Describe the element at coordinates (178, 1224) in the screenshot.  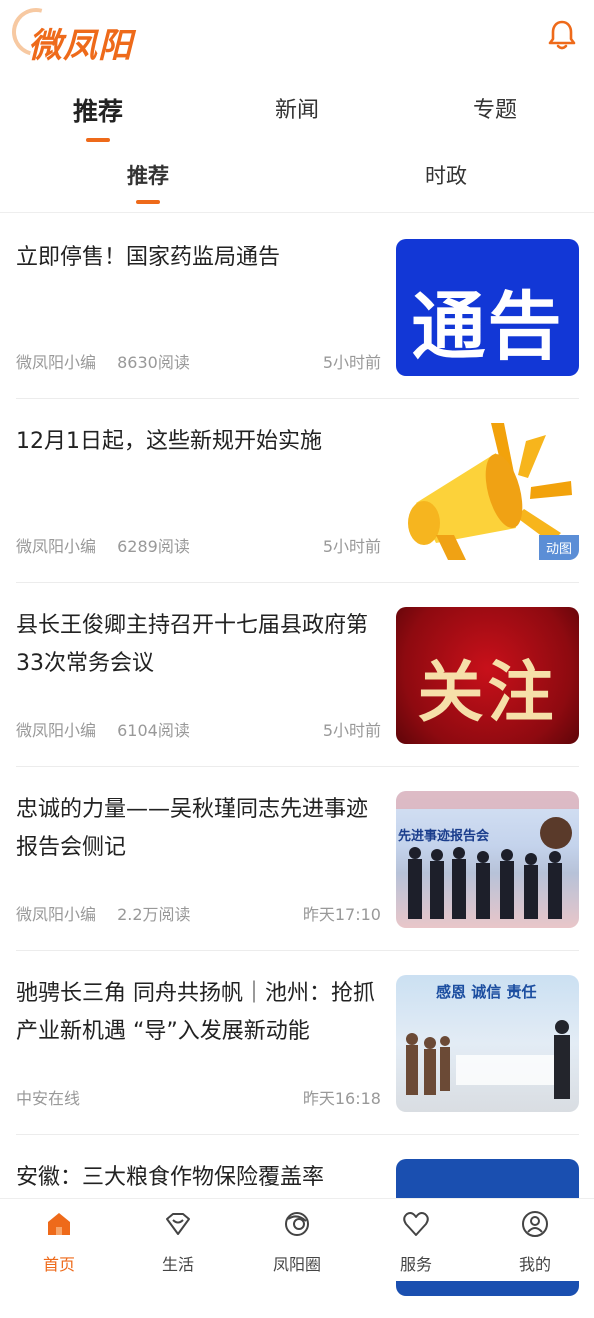
I see `heart-diamond-icon` at that location.